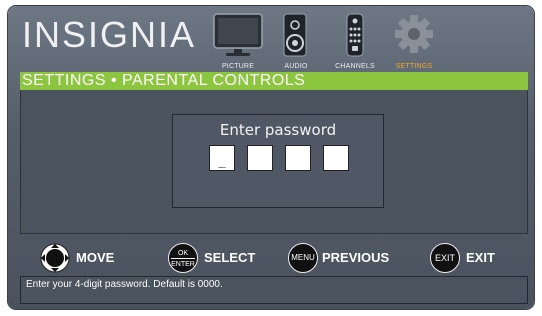  Describe the element at coordinates (222, 158) in the screenshot. I see `password-digit-1: _` at that location.